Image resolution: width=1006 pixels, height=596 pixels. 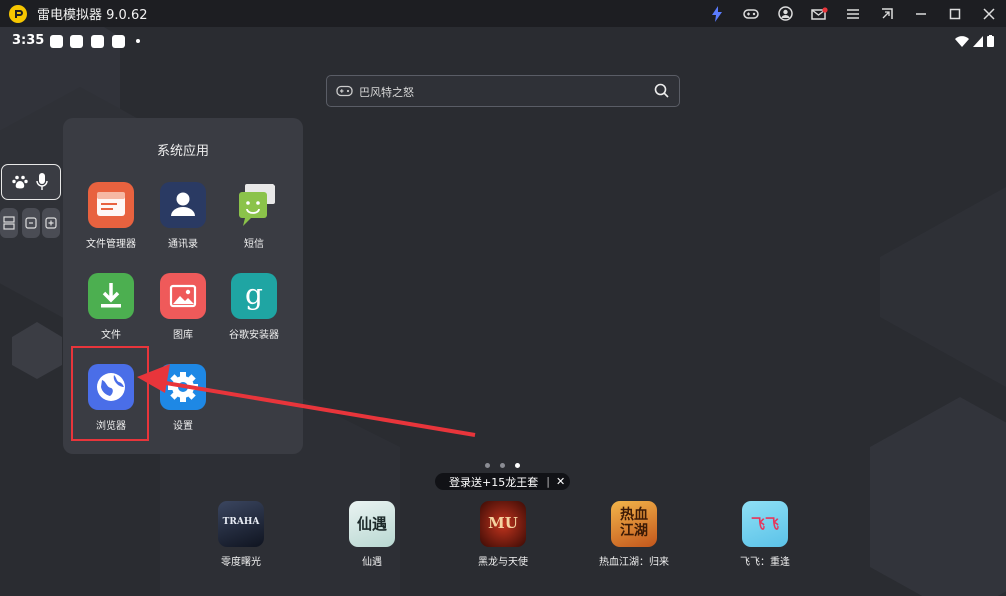 What do you see at coordinates (494, 482) in the screenshot?
I see `promo-text: 登录送+15龙王套` at bounding box center [494, 482].